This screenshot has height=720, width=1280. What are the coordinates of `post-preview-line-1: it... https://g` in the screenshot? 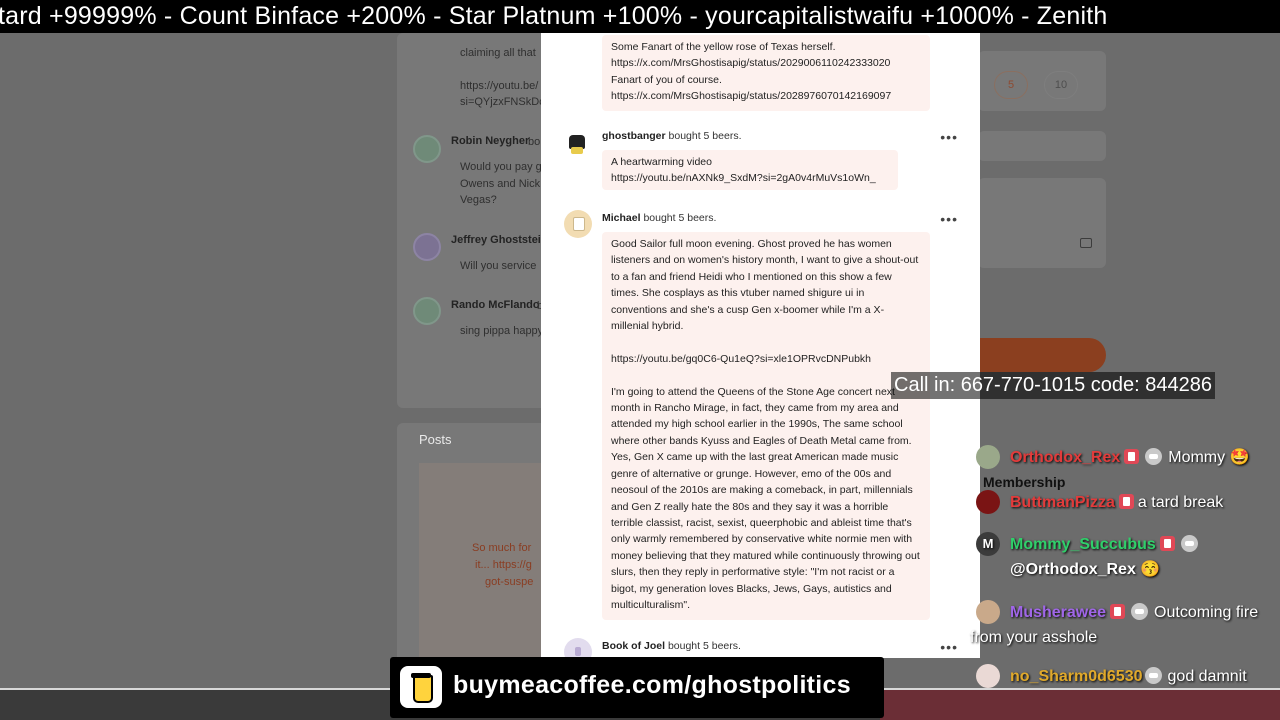 It's located at (503, 565).